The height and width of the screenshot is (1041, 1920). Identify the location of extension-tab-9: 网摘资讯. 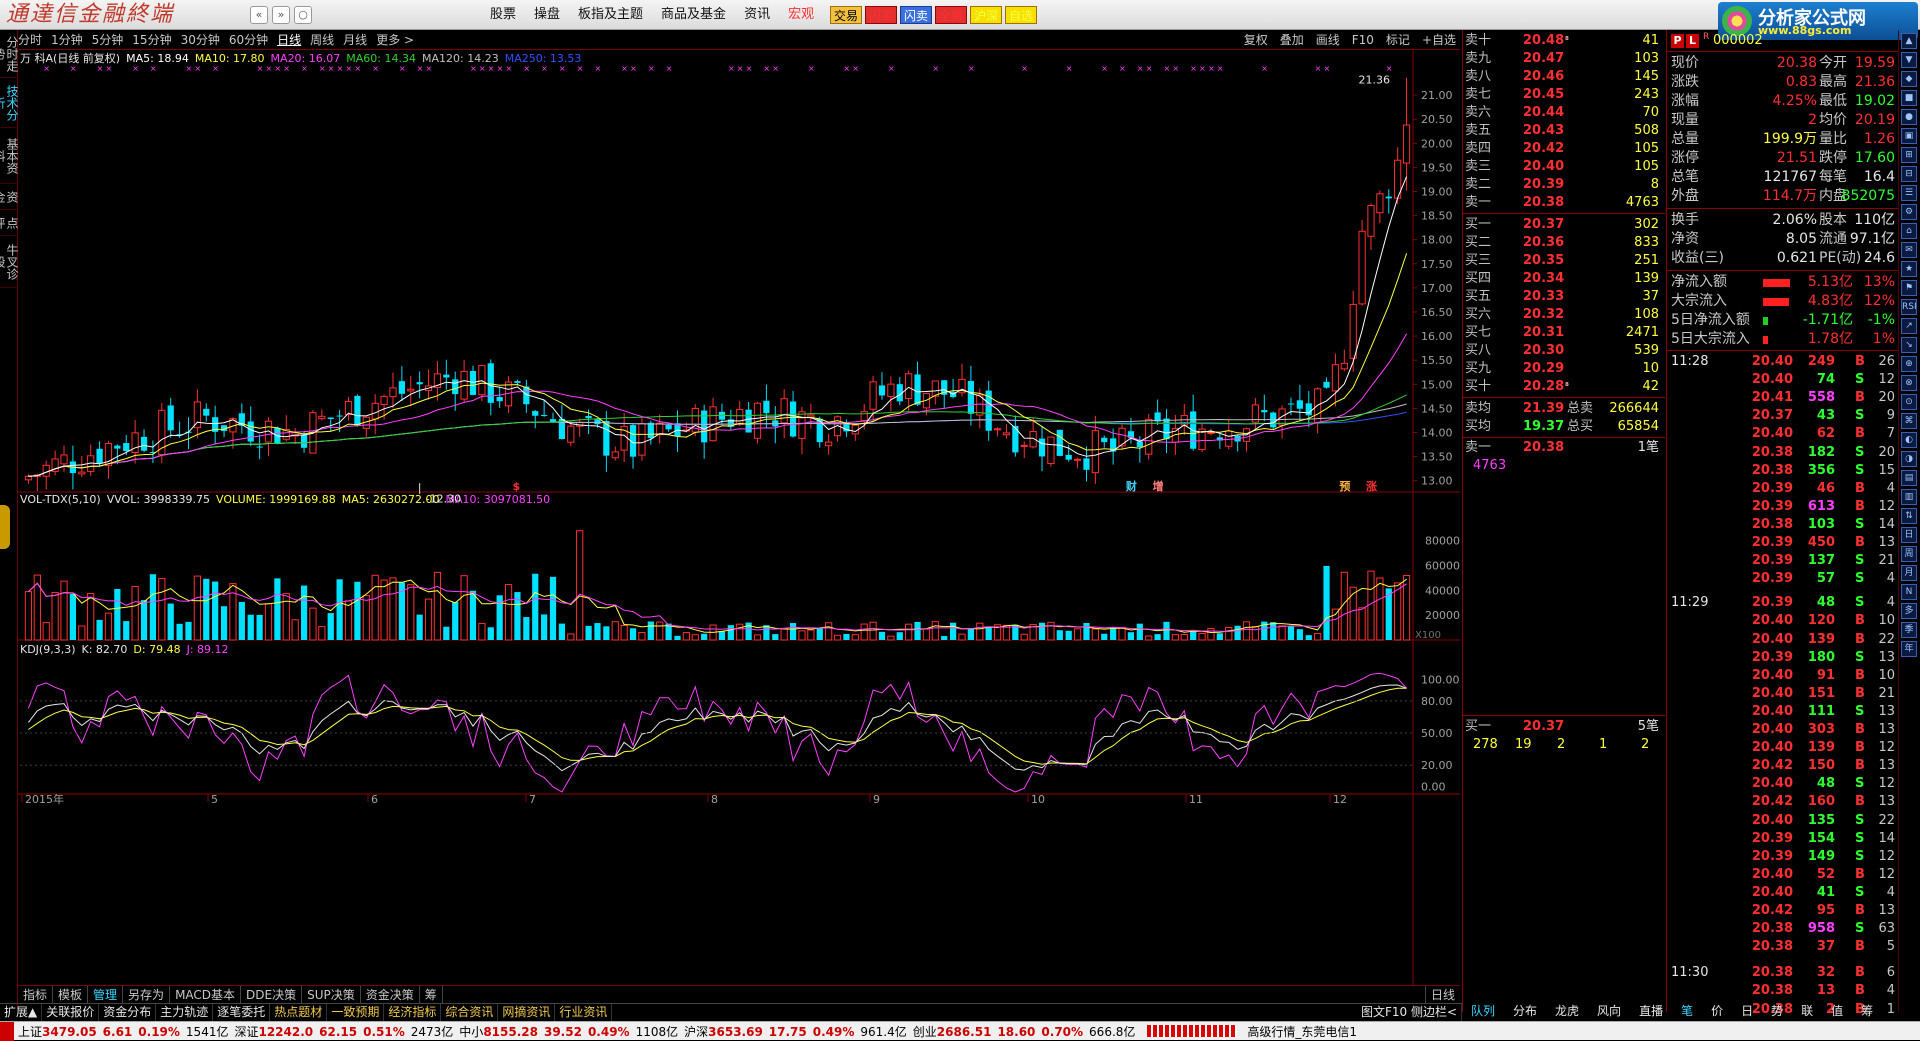
(527, 1012).